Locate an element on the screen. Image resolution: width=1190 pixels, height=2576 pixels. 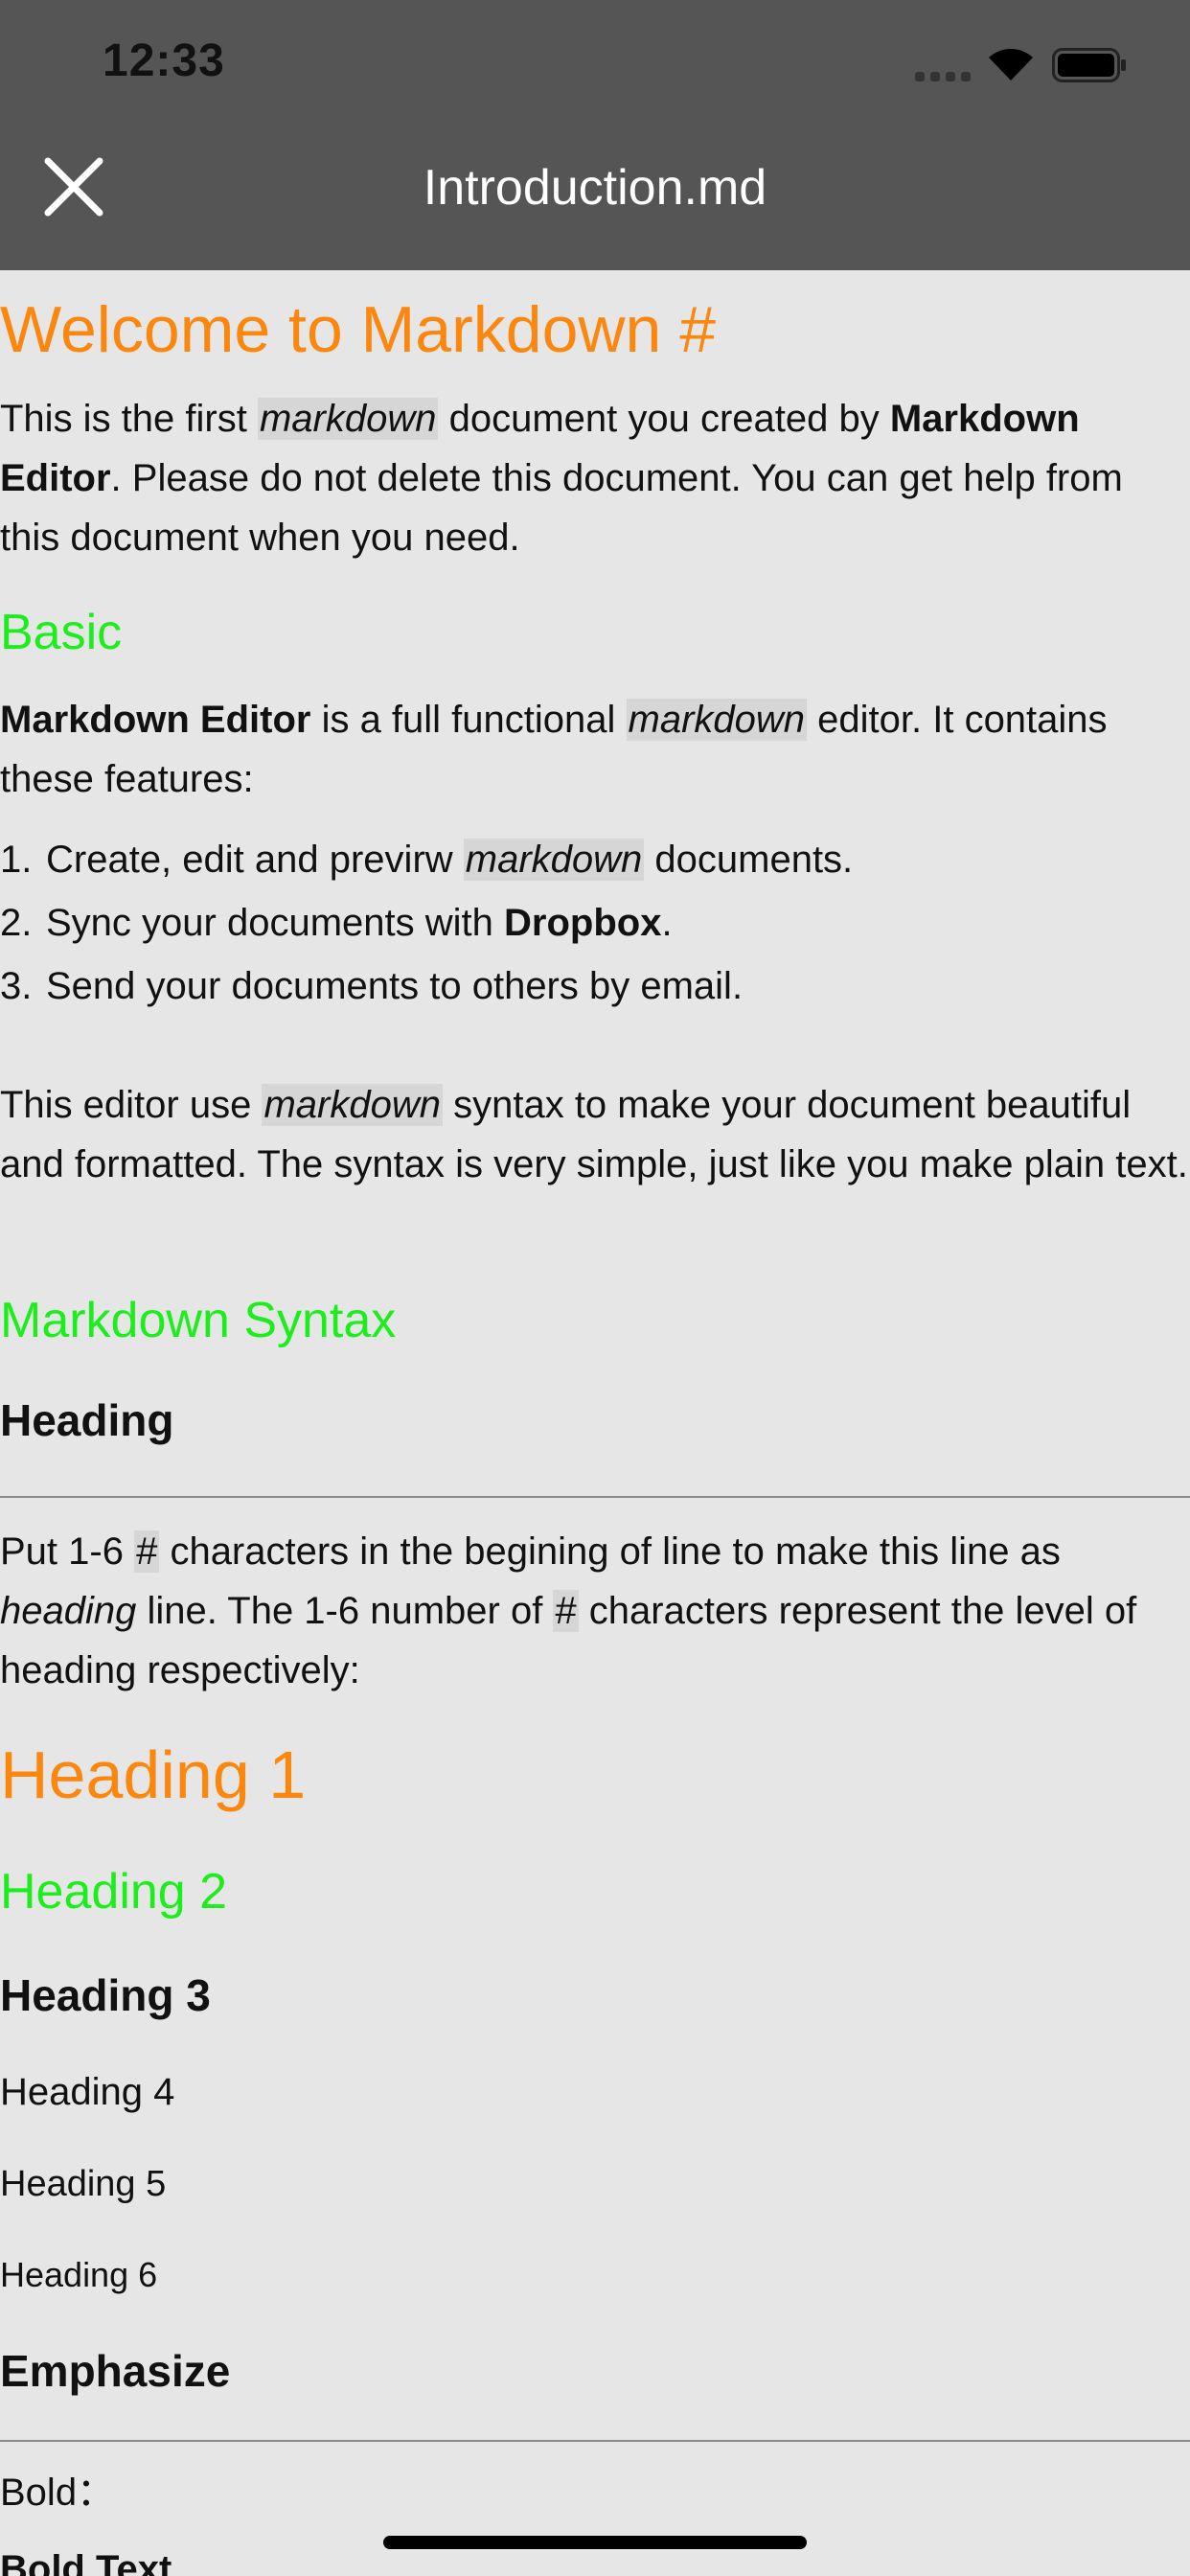
document-title: Introduction.md is located at coordinates (595, 188).